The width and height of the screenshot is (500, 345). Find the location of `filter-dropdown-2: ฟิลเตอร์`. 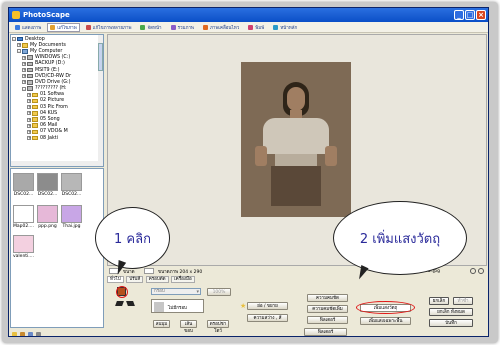

filter-dropdown-2: ฟิลเตอร์ is located at coordinates (325, 332).